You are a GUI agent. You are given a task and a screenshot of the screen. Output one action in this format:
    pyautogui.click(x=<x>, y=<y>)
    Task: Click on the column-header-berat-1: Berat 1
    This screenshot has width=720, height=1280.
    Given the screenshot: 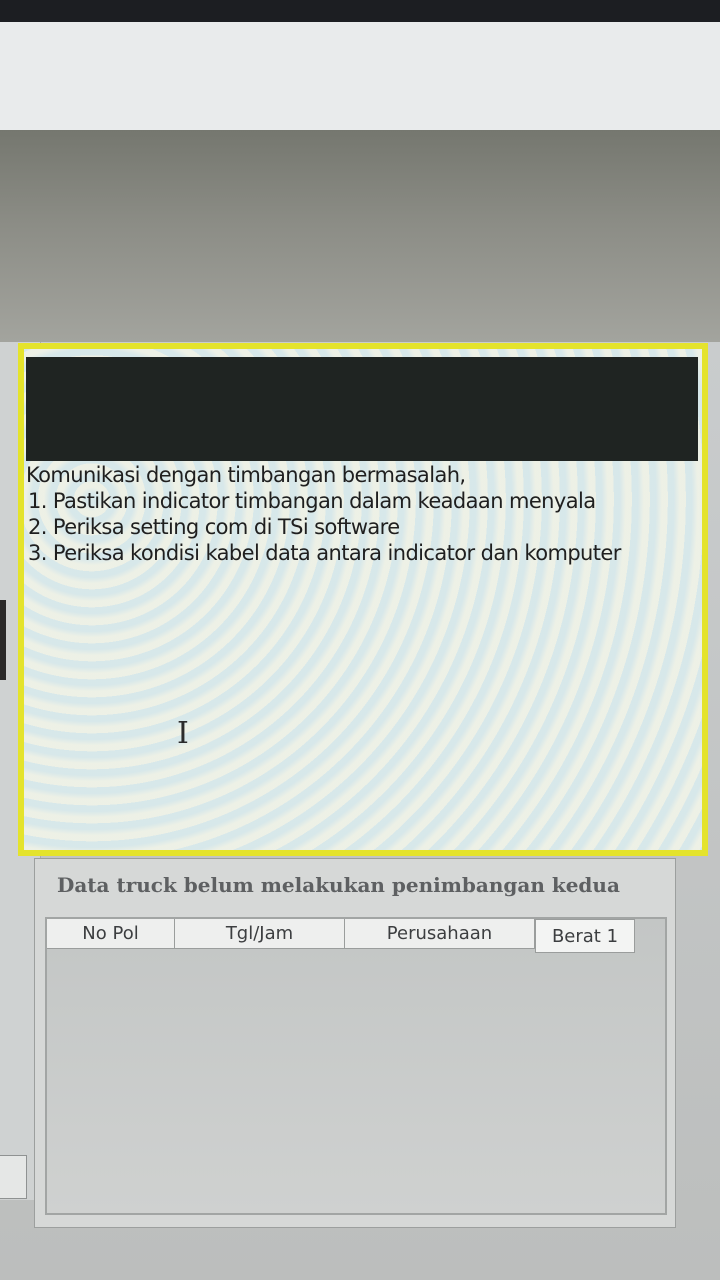 What is the action you would take?
    pyautogui.click(x=585, y=936)
    